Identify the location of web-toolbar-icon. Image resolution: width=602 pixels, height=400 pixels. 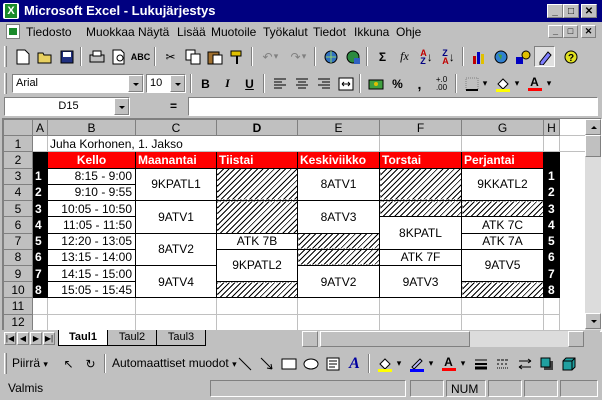
(352, 56).